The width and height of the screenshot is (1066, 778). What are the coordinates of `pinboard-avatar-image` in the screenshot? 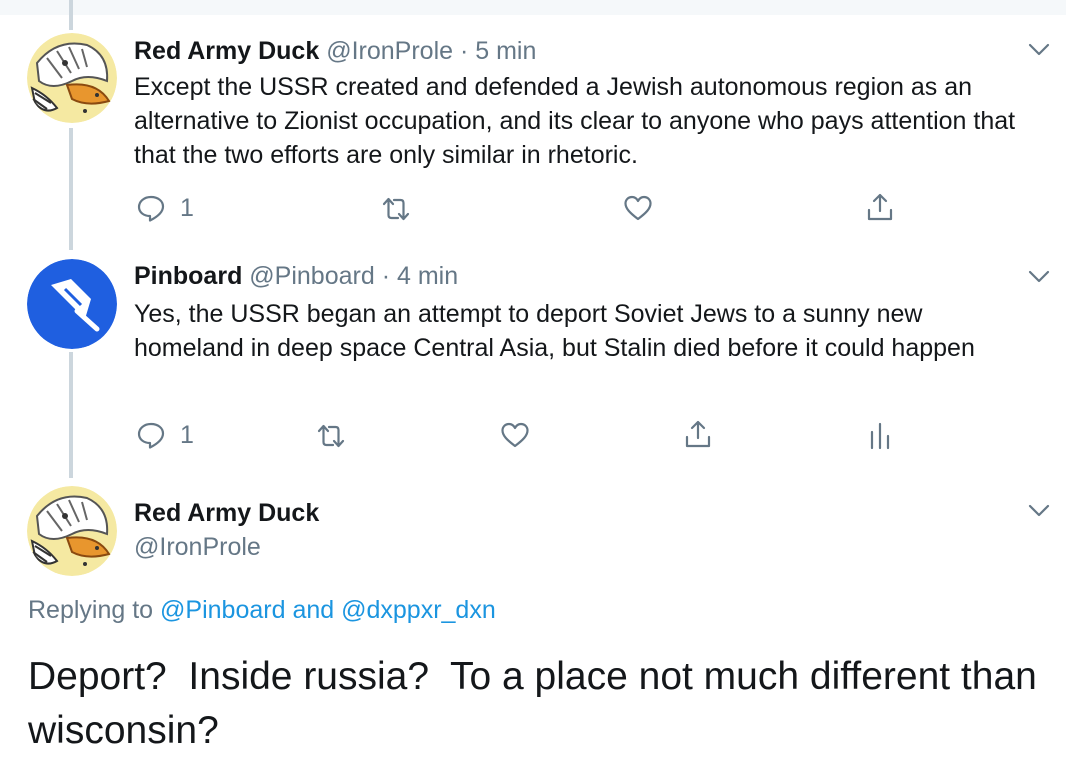 It's located at (72, 304).